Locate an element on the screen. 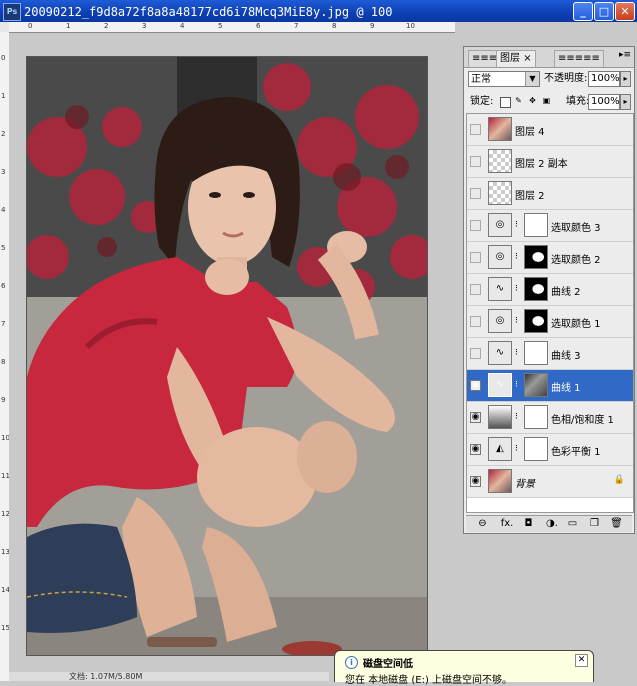 Image resolution: width=637 pixels, height=686 pixels. link-layers-icon: ⊖ is located at coordinates (482, 523).